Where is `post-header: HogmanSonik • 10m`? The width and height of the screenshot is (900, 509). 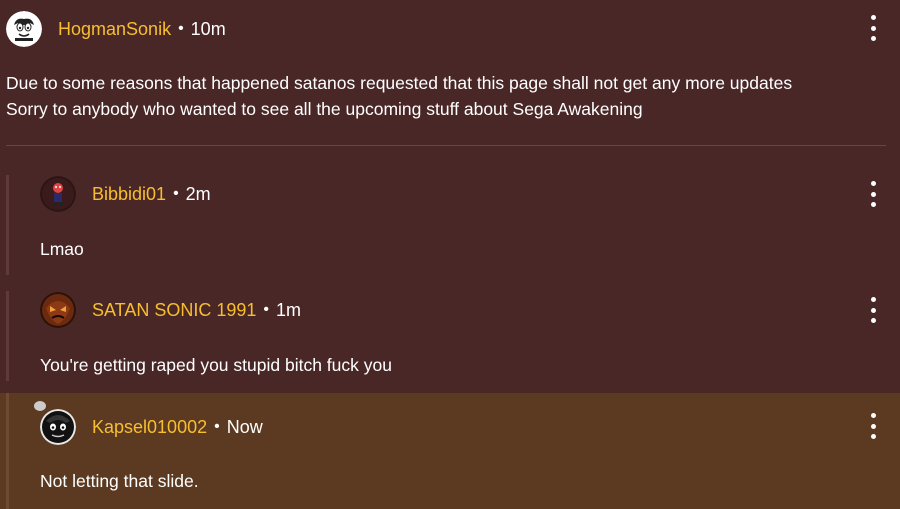 post-header: HogmanSonik • 10m is located at coordinates (116, 29).